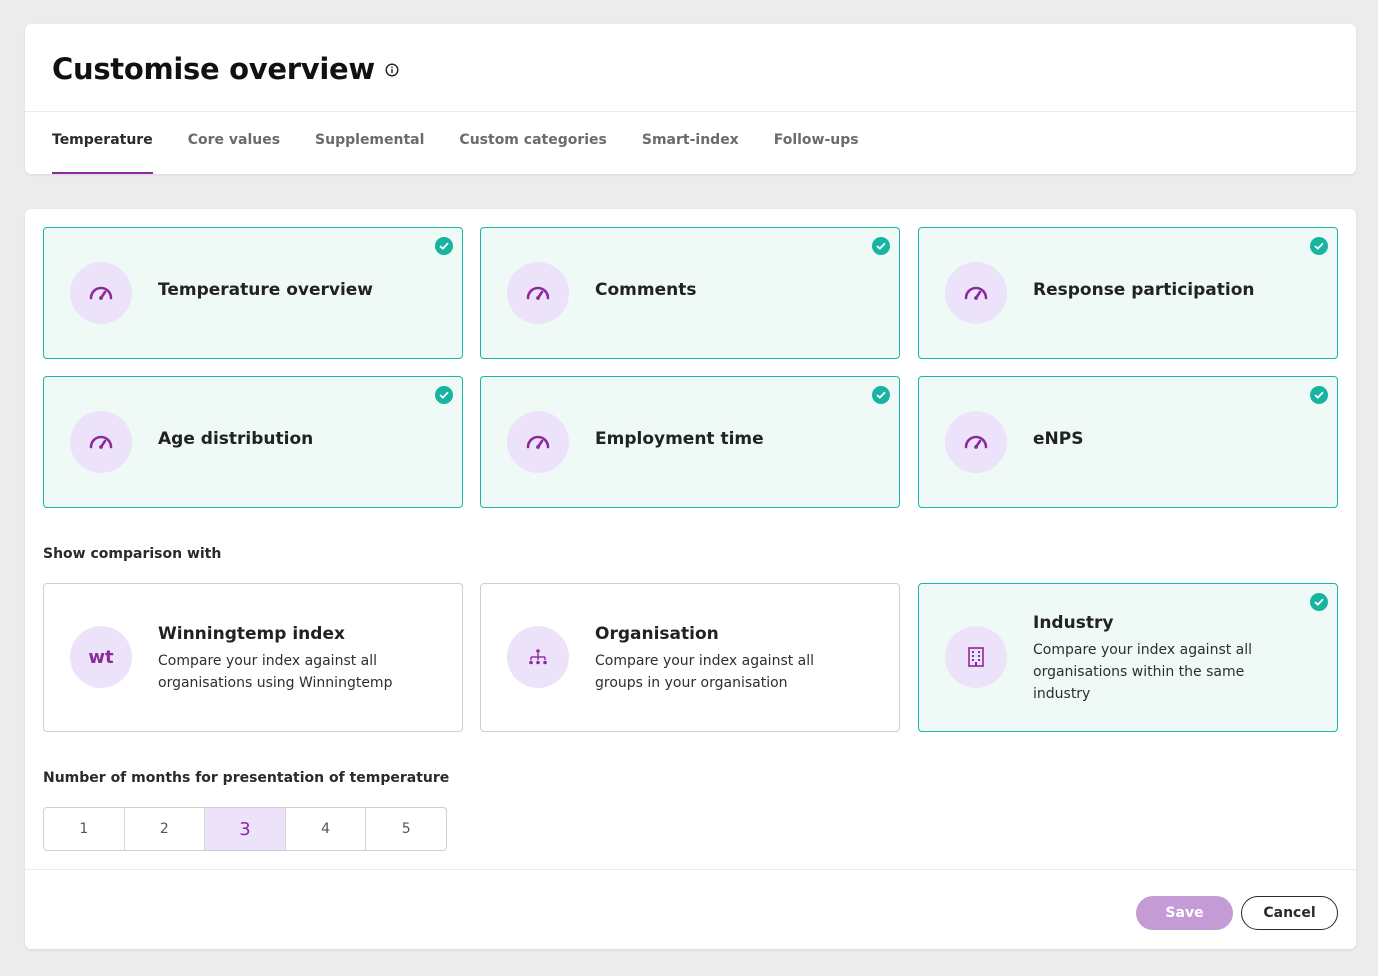 This screenshot has height=976, width=1378. What do you see at coordinates (165, 829) in the screenshot?
I see `month-option-2: 2` at bounding box center [165, 829].